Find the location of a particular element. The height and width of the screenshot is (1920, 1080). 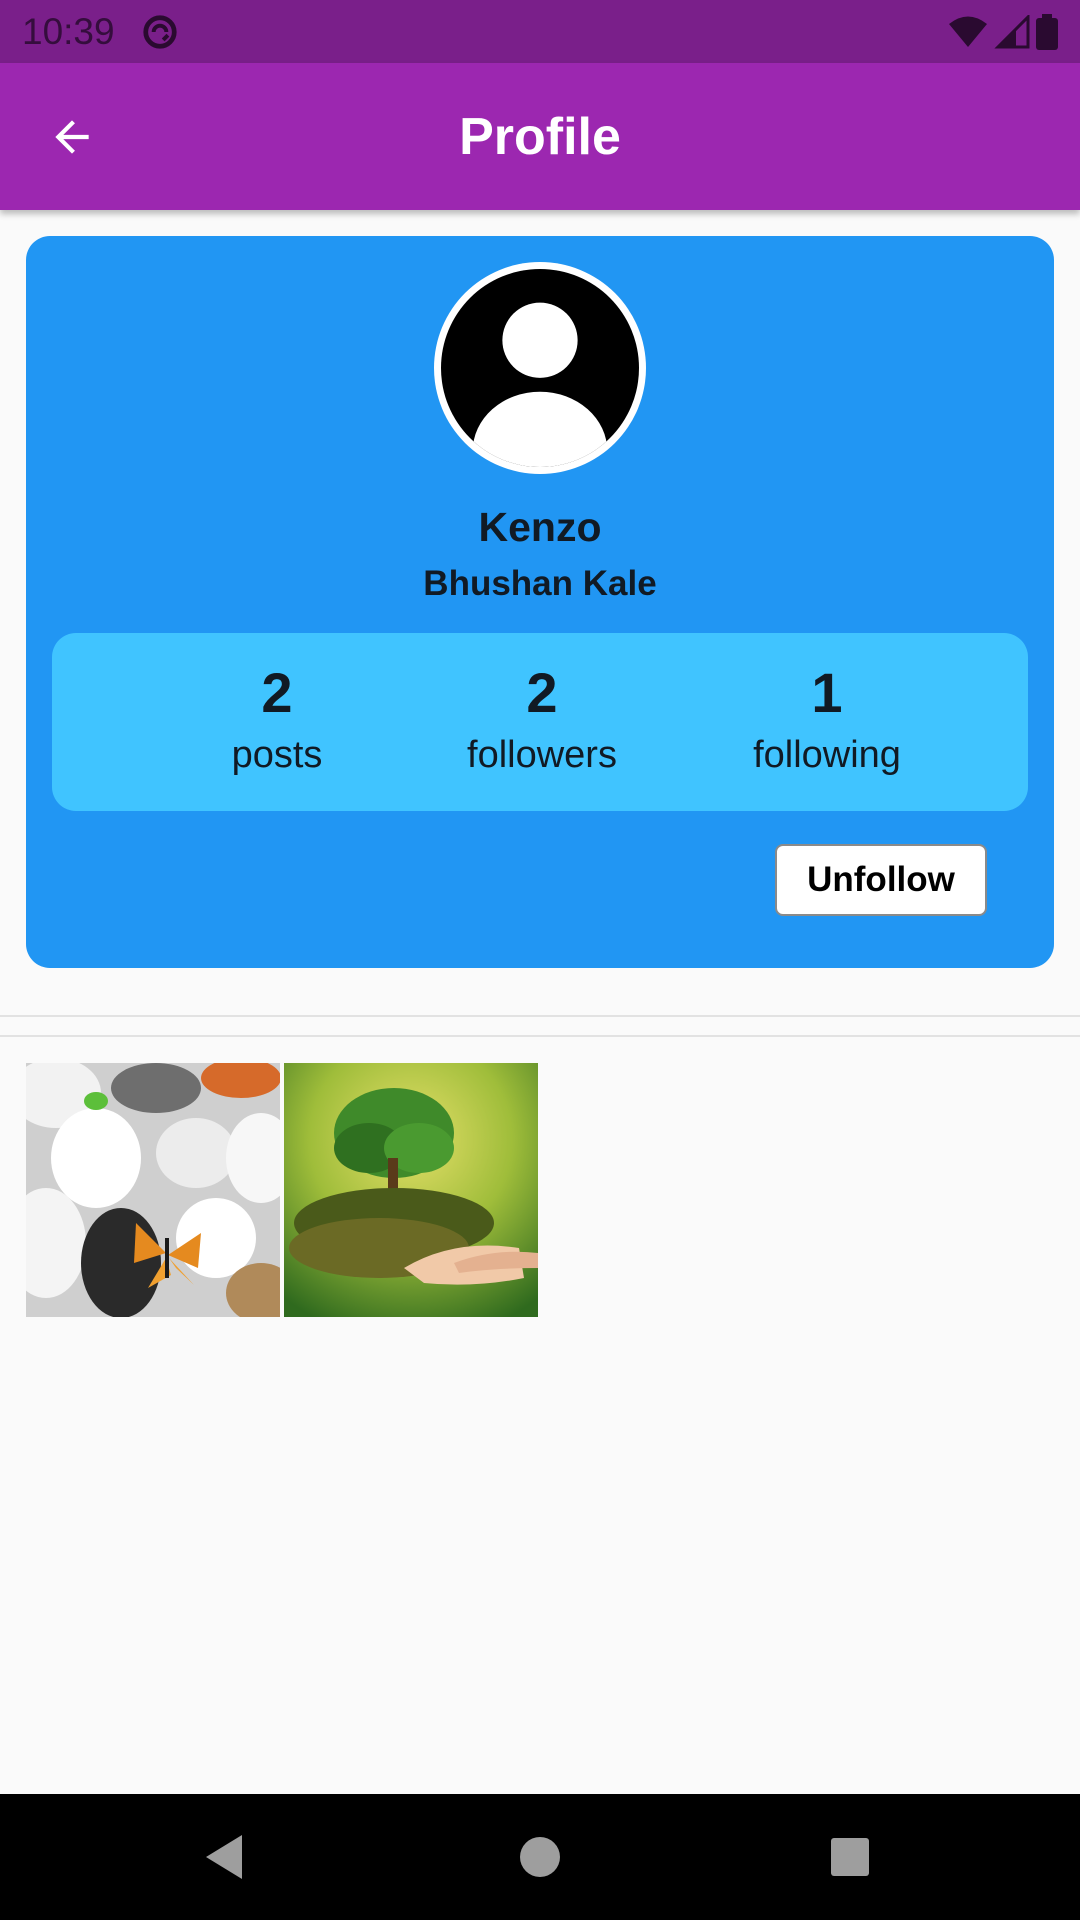

recents-square-icon is located at coordinates (850, 1857).